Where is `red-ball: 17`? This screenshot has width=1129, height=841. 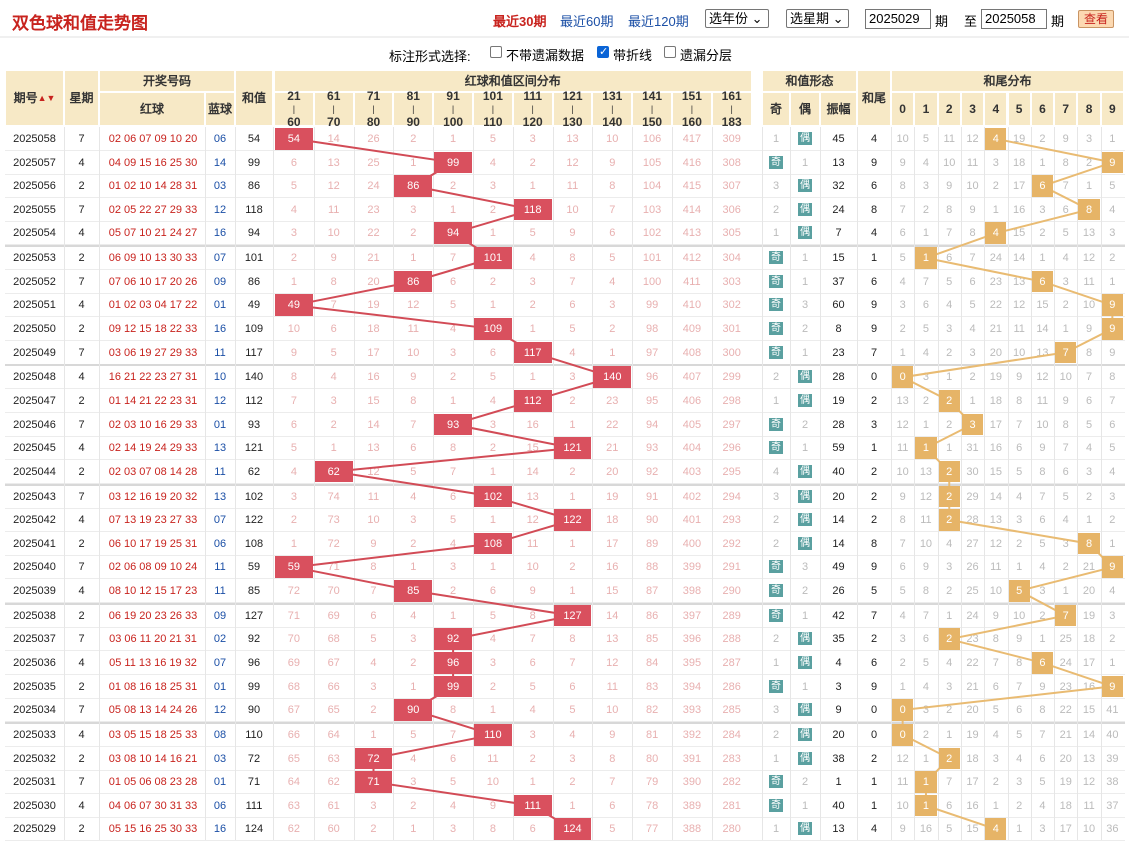 red-ball: 17 is located at coordinates (145, 543).